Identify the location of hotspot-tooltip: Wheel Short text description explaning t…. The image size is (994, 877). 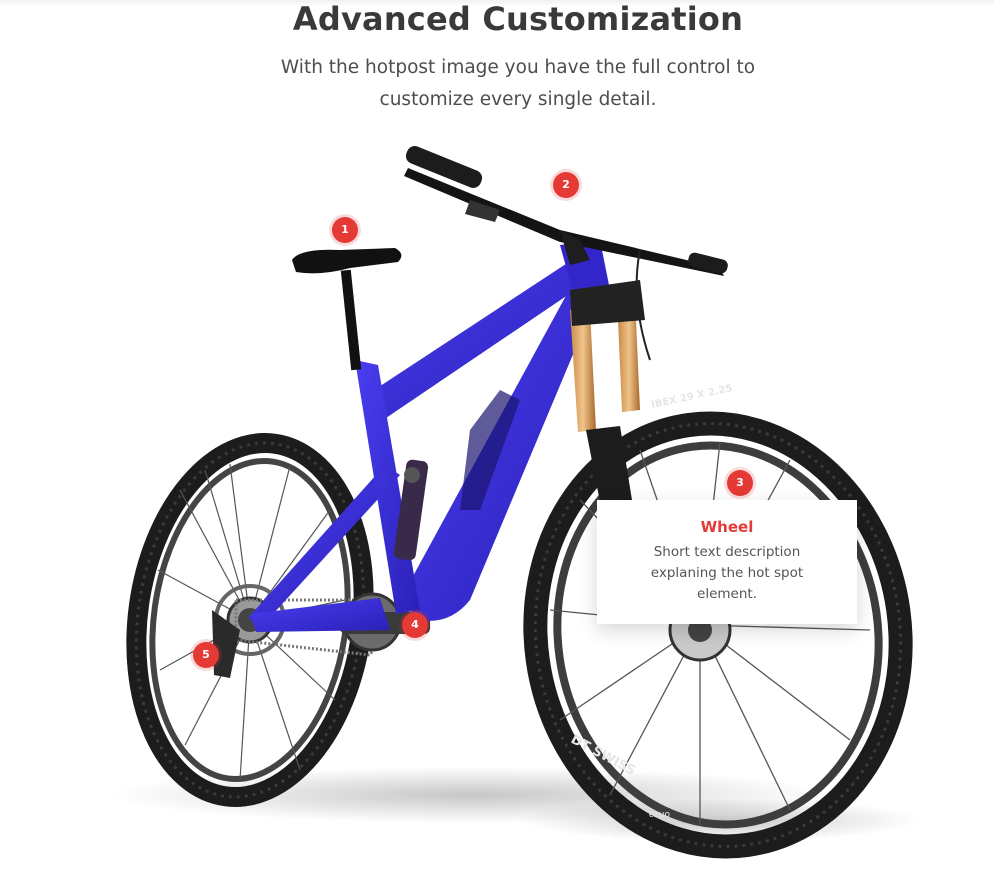
(727, 562).